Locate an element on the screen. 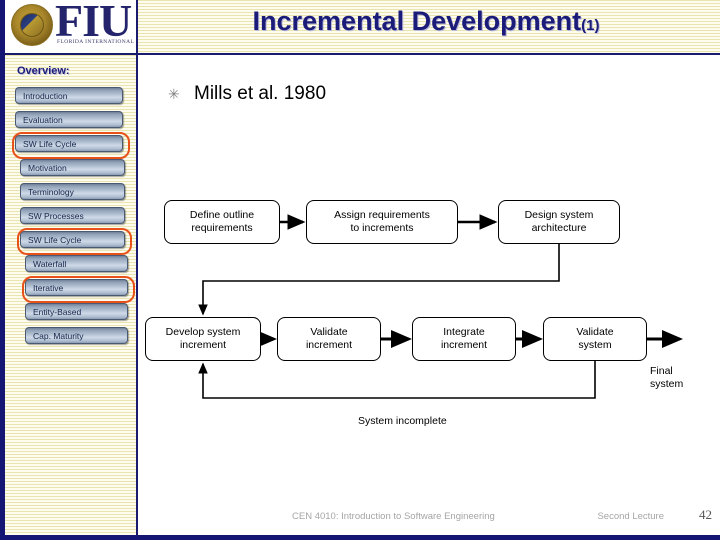 The image size is (720, 540). arrow-feedback-system-incomplete is located at coordinates (397, 380).